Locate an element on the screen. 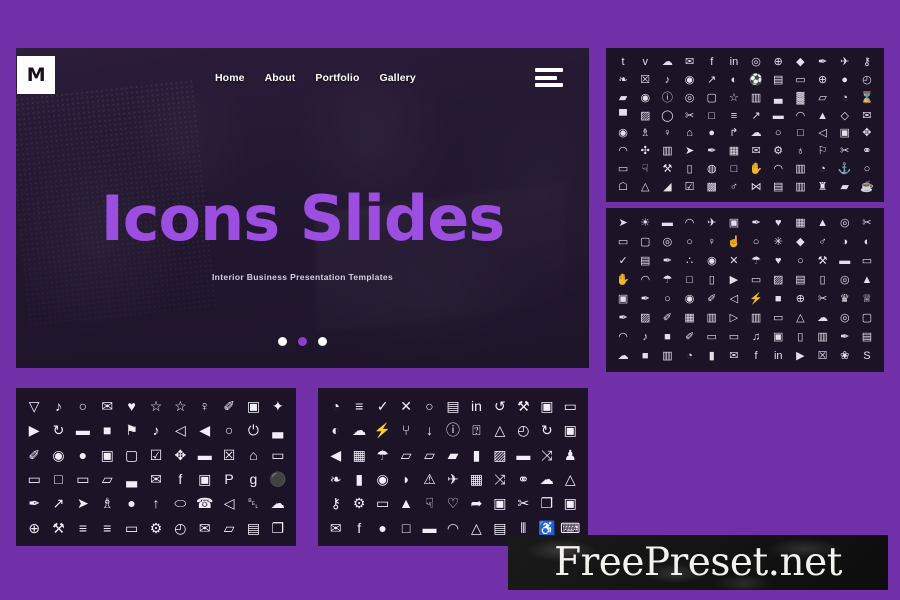  flame-icon: ▲ is located at coordinates (866, 280).